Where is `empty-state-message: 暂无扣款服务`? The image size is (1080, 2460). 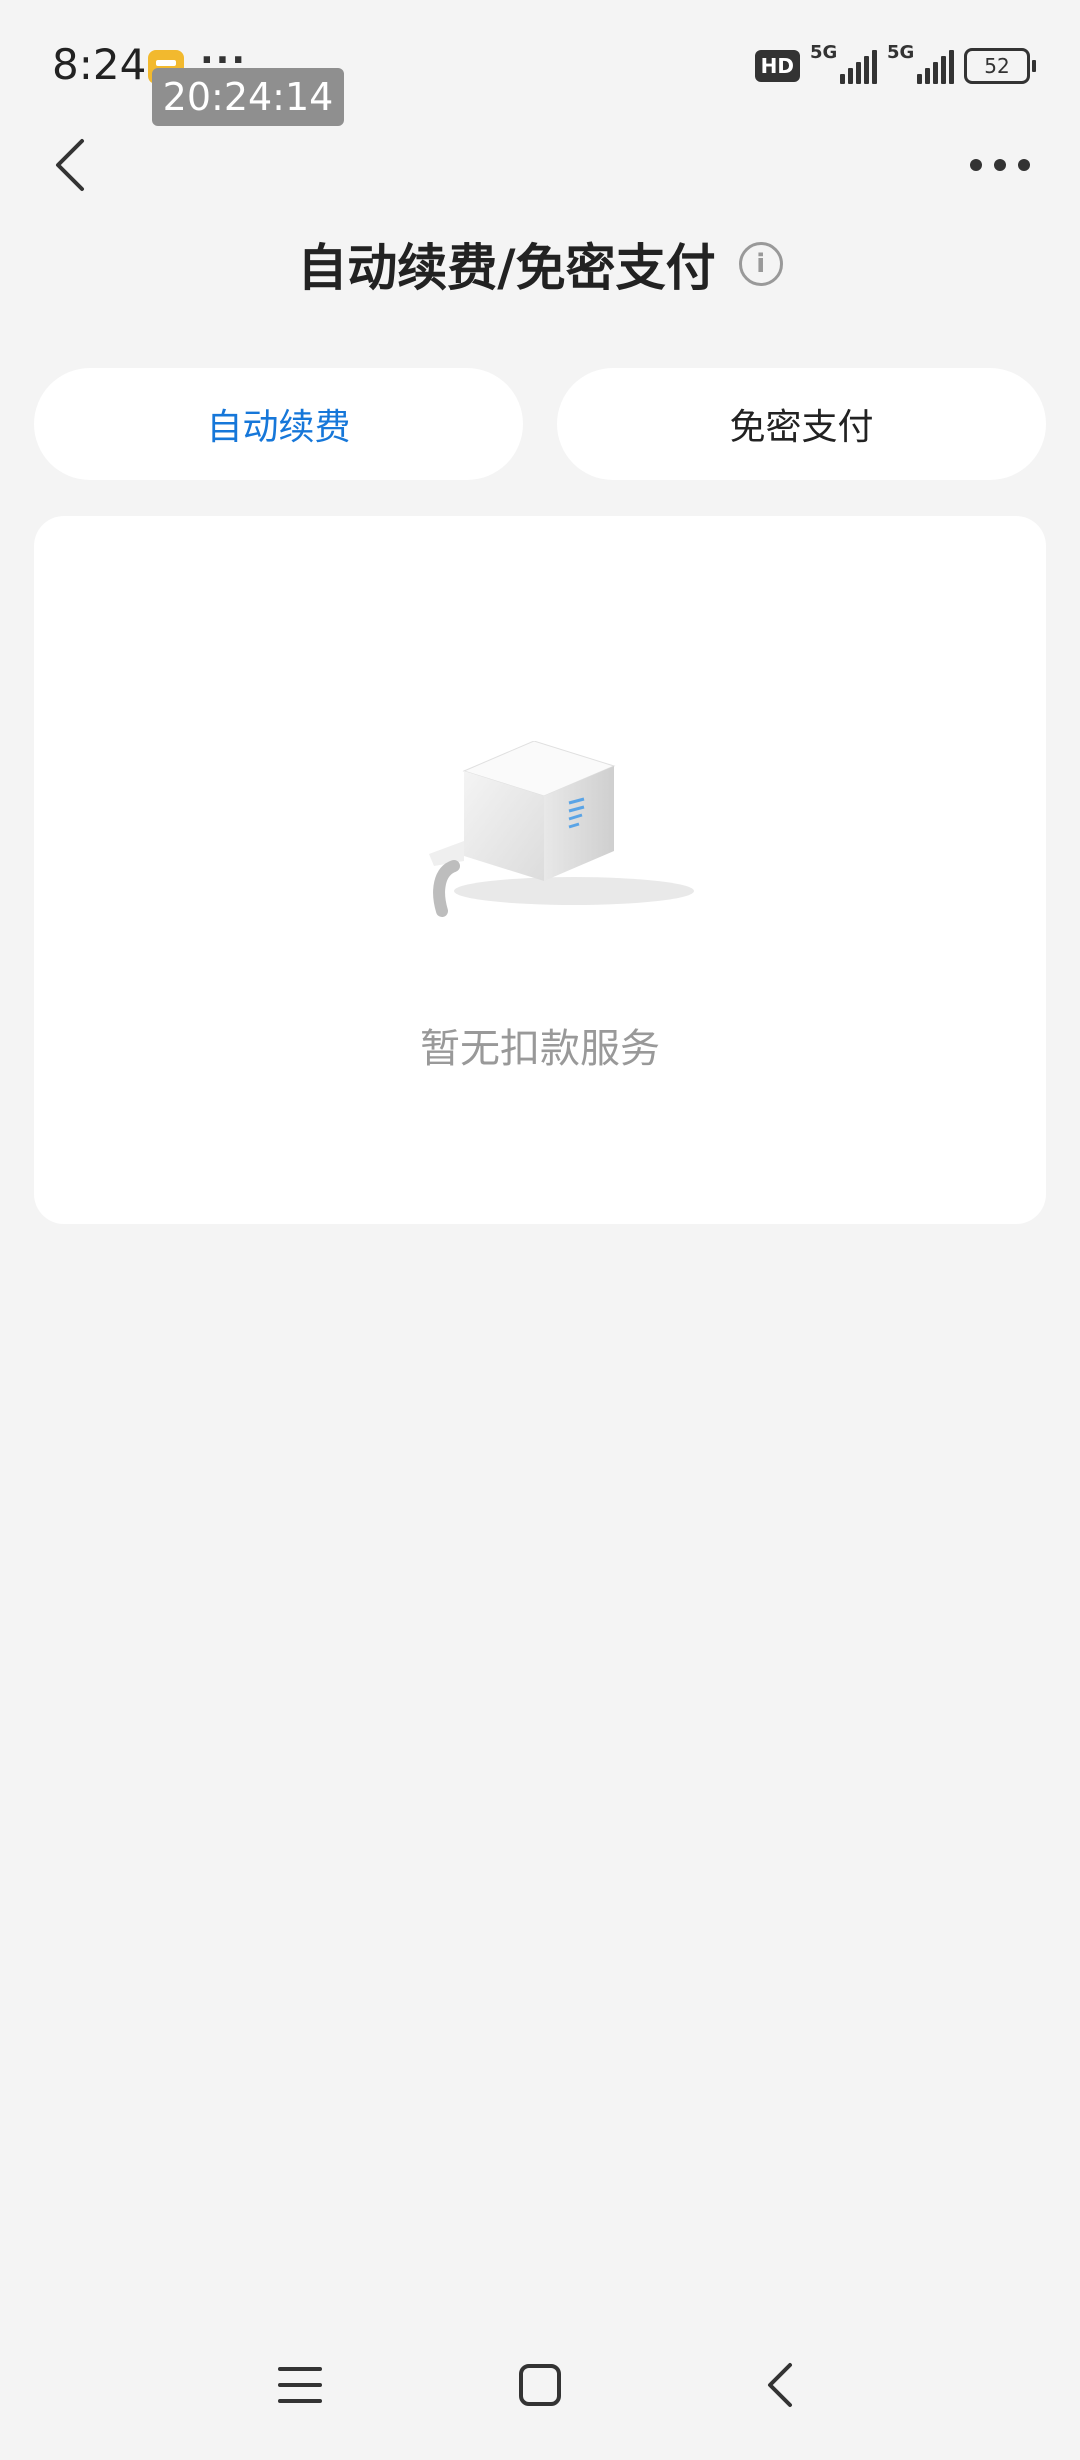
empty-state-message: 暂无扣款服务 is located at coordinates (540, 1049).